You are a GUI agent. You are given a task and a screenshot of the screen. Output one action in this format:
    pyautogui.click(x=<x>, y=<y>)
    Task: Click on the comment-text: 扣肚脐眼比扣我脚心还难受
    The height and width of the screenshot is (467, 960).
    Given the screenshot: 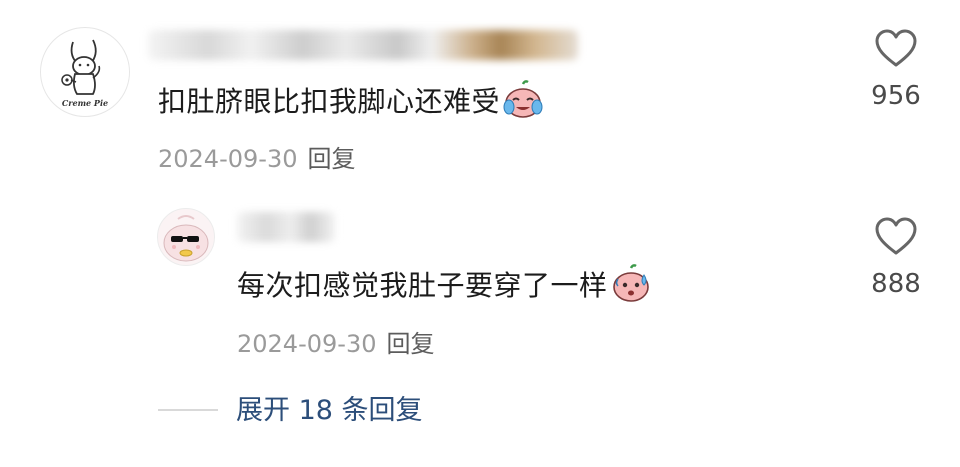 What is the action you would take?
    pyautogui.click(x=351, y=101)
    